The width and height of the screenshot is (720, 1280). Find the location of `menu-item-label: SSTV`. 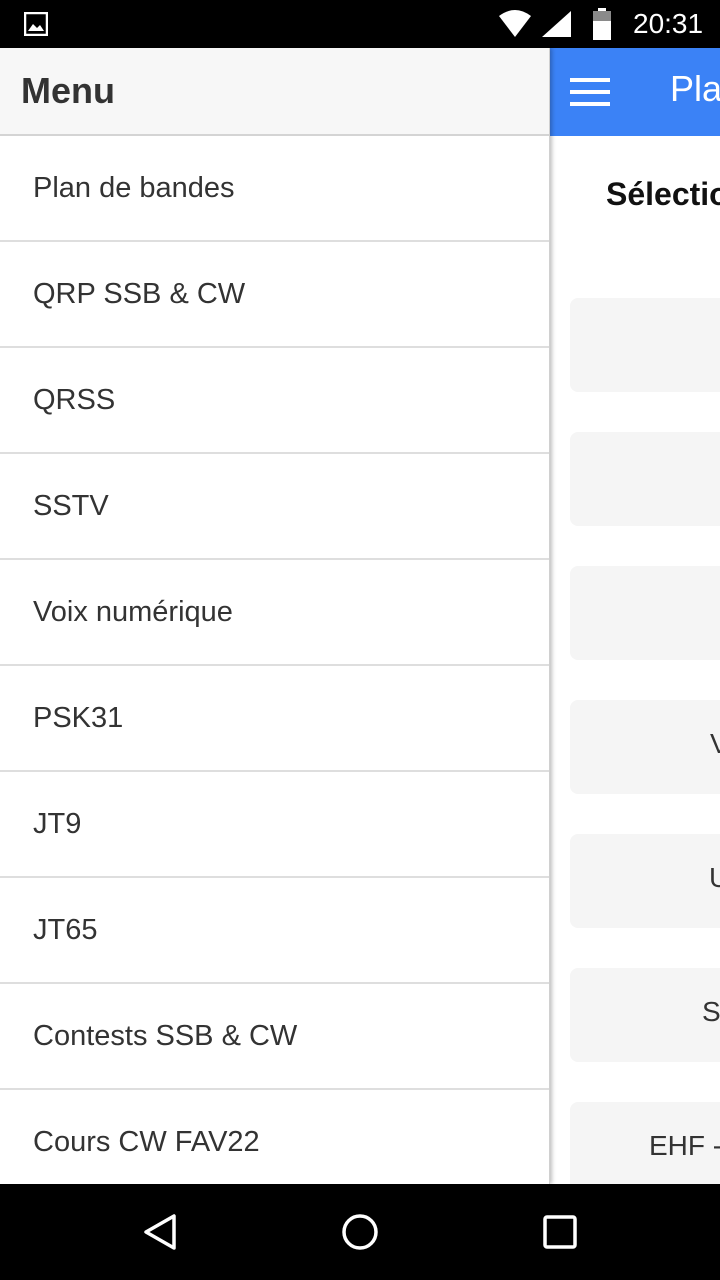

menu-item-label: SSTV is located at coordinates (71, 506).